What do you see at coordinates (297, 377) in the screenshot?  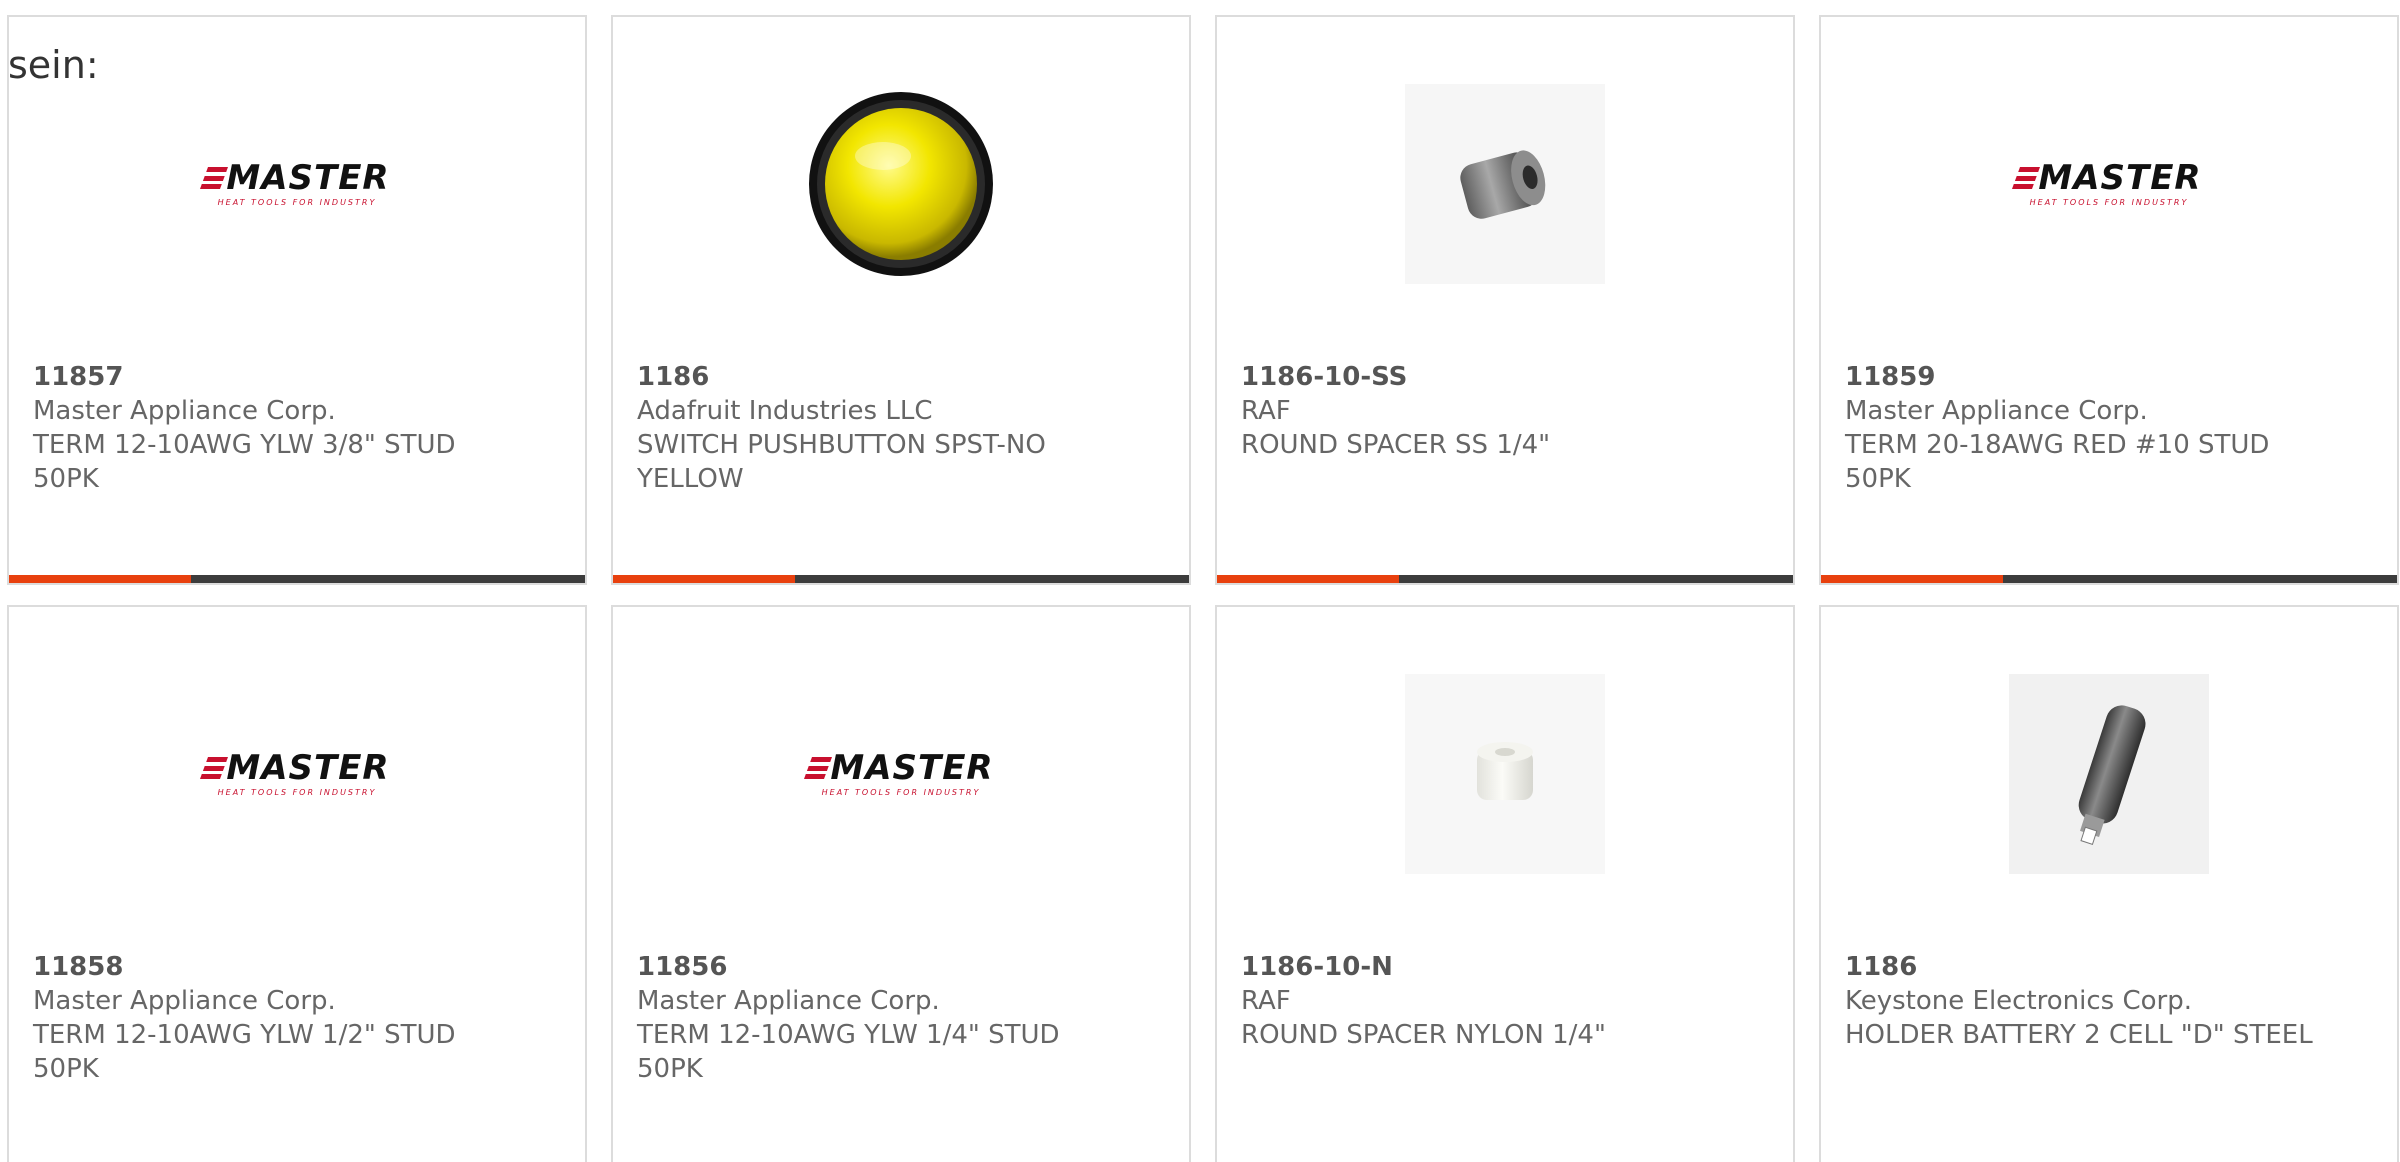 I see `part-number-link: 11857` at bounding box center [297, 377].